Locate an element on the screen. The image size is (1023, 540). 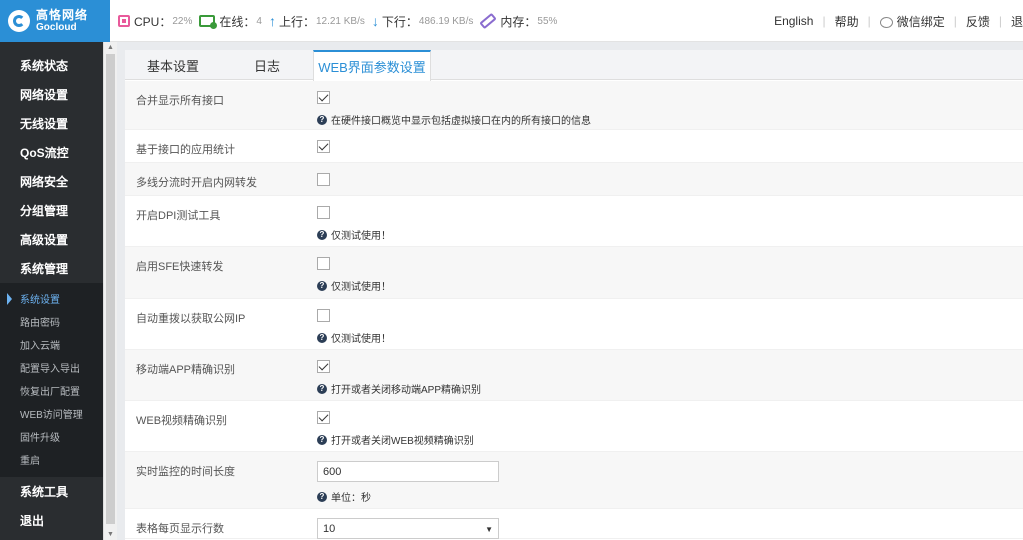
top-links: English | 帮助 | 微信绑定 | 反馈 | 退 is located at coordinates (898, 21).